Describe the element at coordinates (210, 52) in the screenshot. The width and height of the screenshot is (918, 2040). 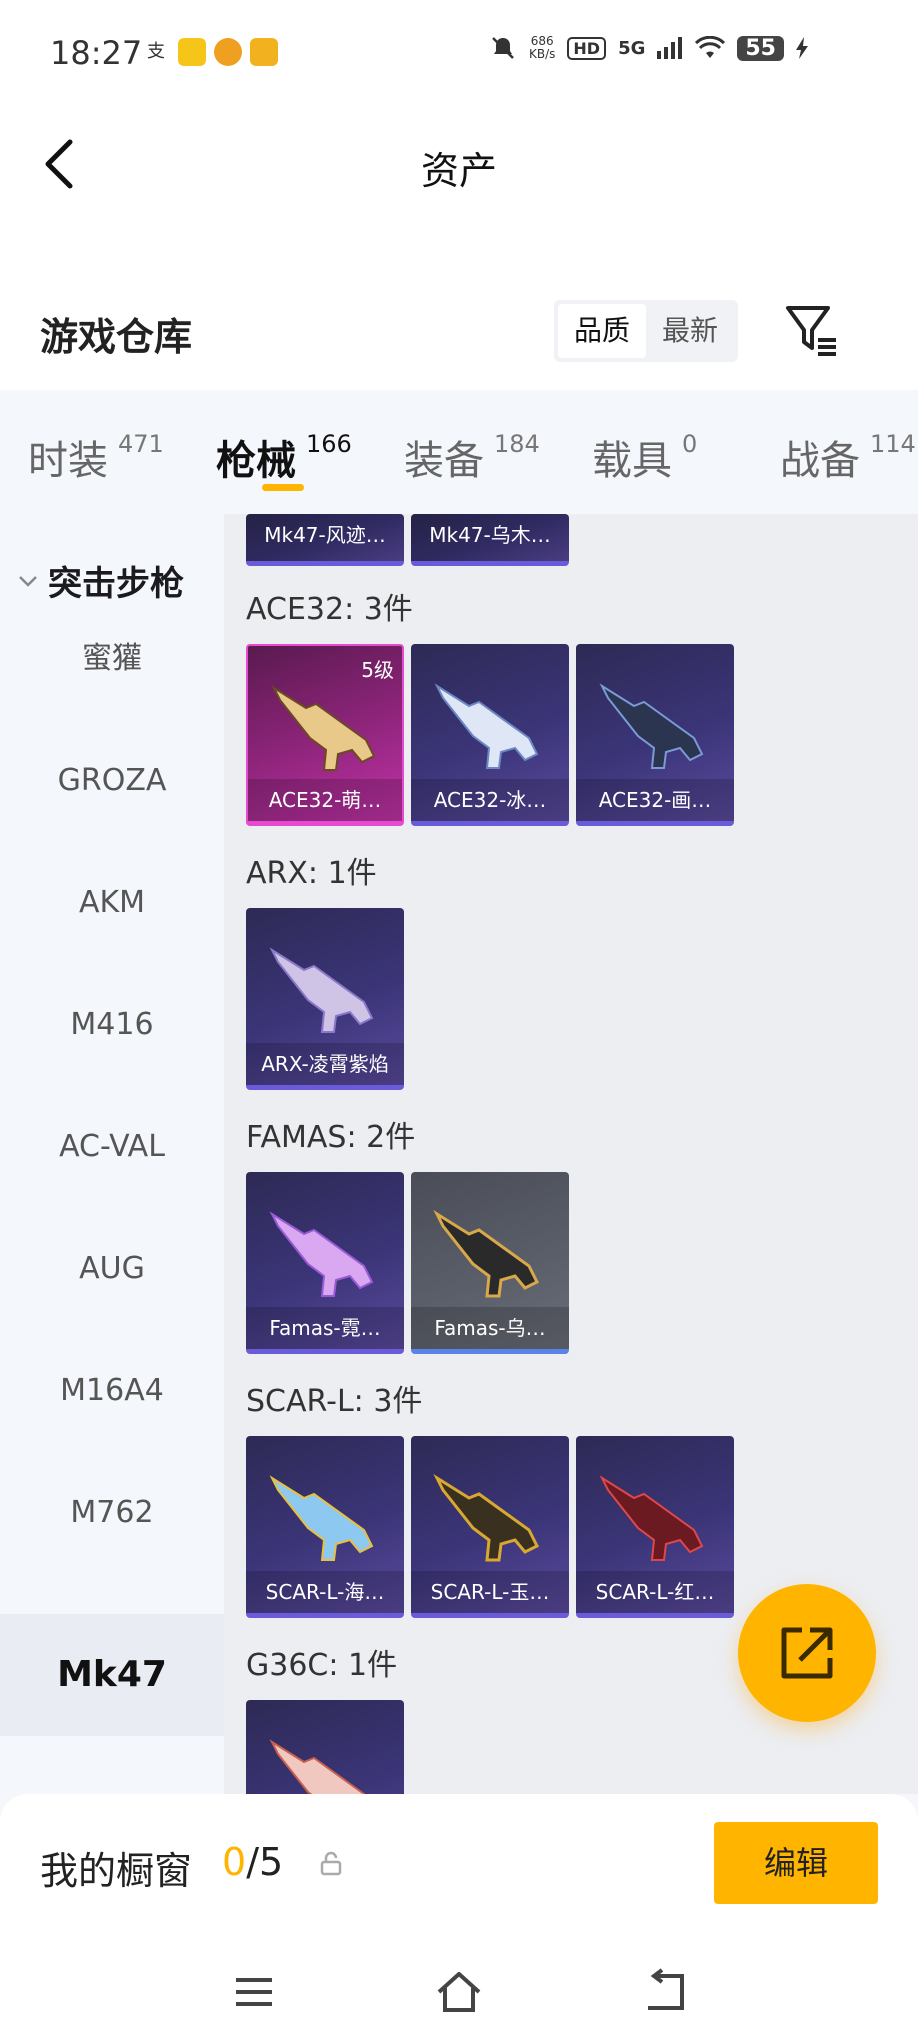
I see `status-app-icons: 支` at that location.